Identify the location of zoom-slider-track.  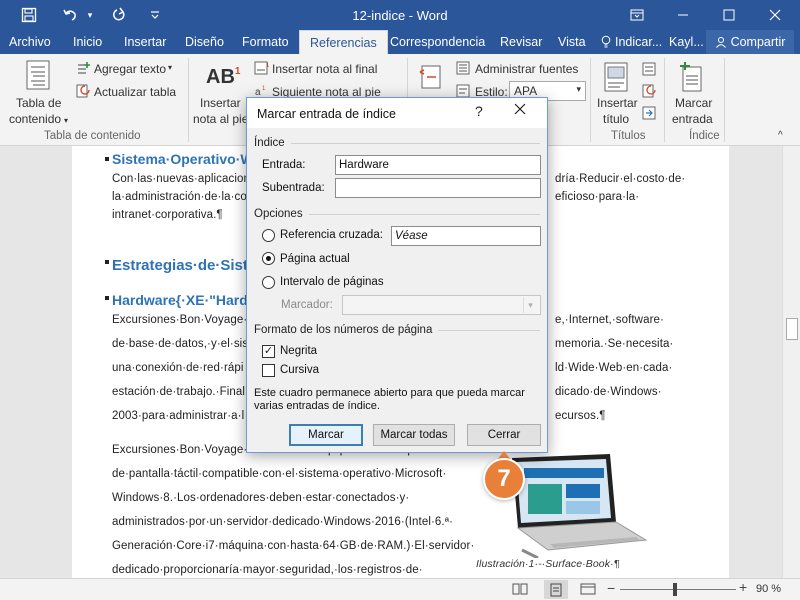
(678, 589).